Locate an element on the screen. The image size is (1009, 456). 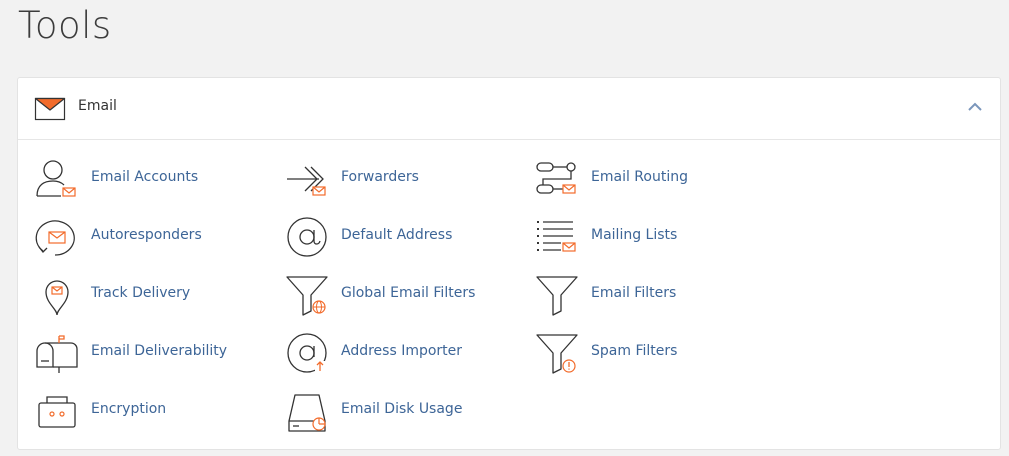
location-pin-mail-icon is located at coordinates (57, 298).